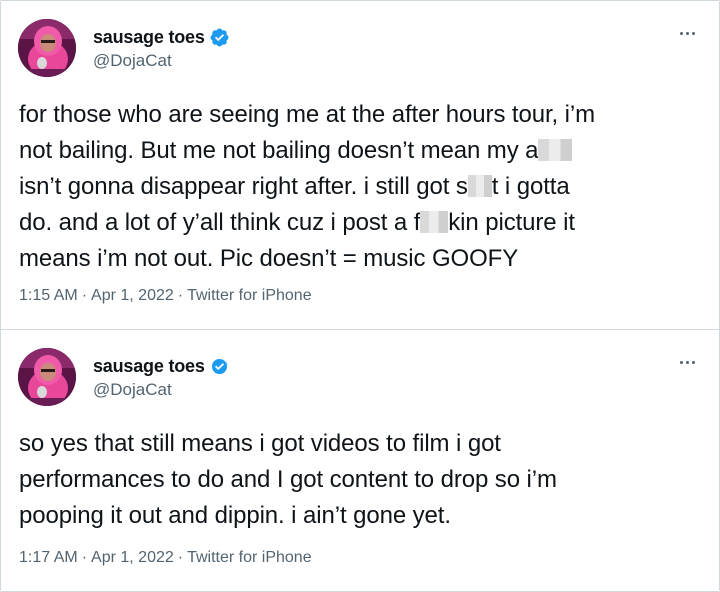 The width and height of the screenshot is (720, 592). I want to click on tweet-time: 1:15 AM, so click(48, 296).